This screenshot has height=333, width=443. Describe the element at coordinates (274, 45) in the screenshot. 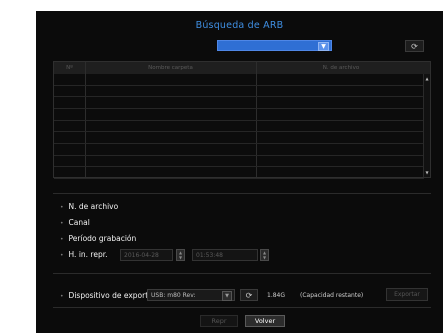

I see `folder-select-dropdown: ▼` at that location.